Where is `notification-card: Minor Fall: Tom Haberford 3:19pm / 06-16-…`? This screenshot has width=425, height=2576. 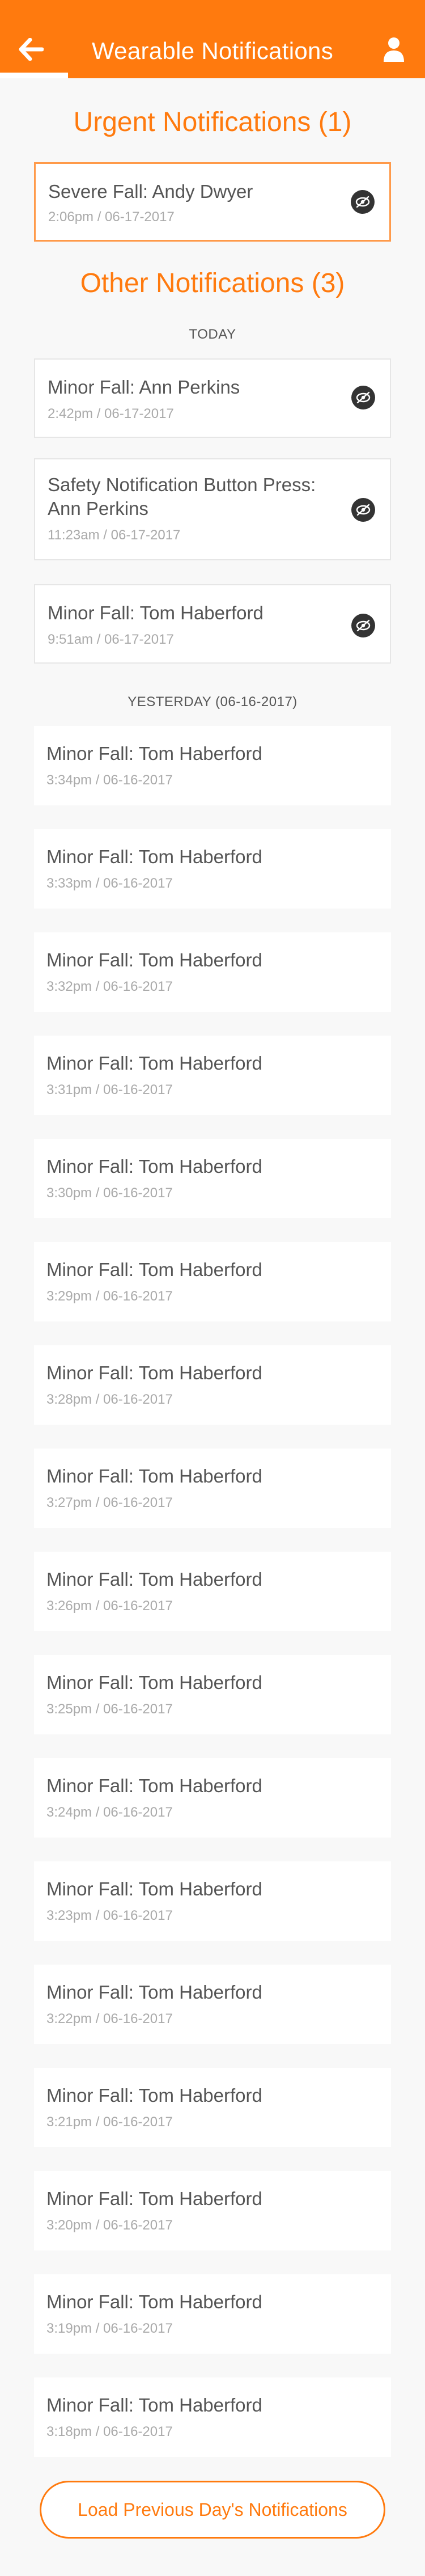
notification-card: Minor Fall: Tom Haberford 3:19pm / 06-16-… is located at coordinates (212, 2314).